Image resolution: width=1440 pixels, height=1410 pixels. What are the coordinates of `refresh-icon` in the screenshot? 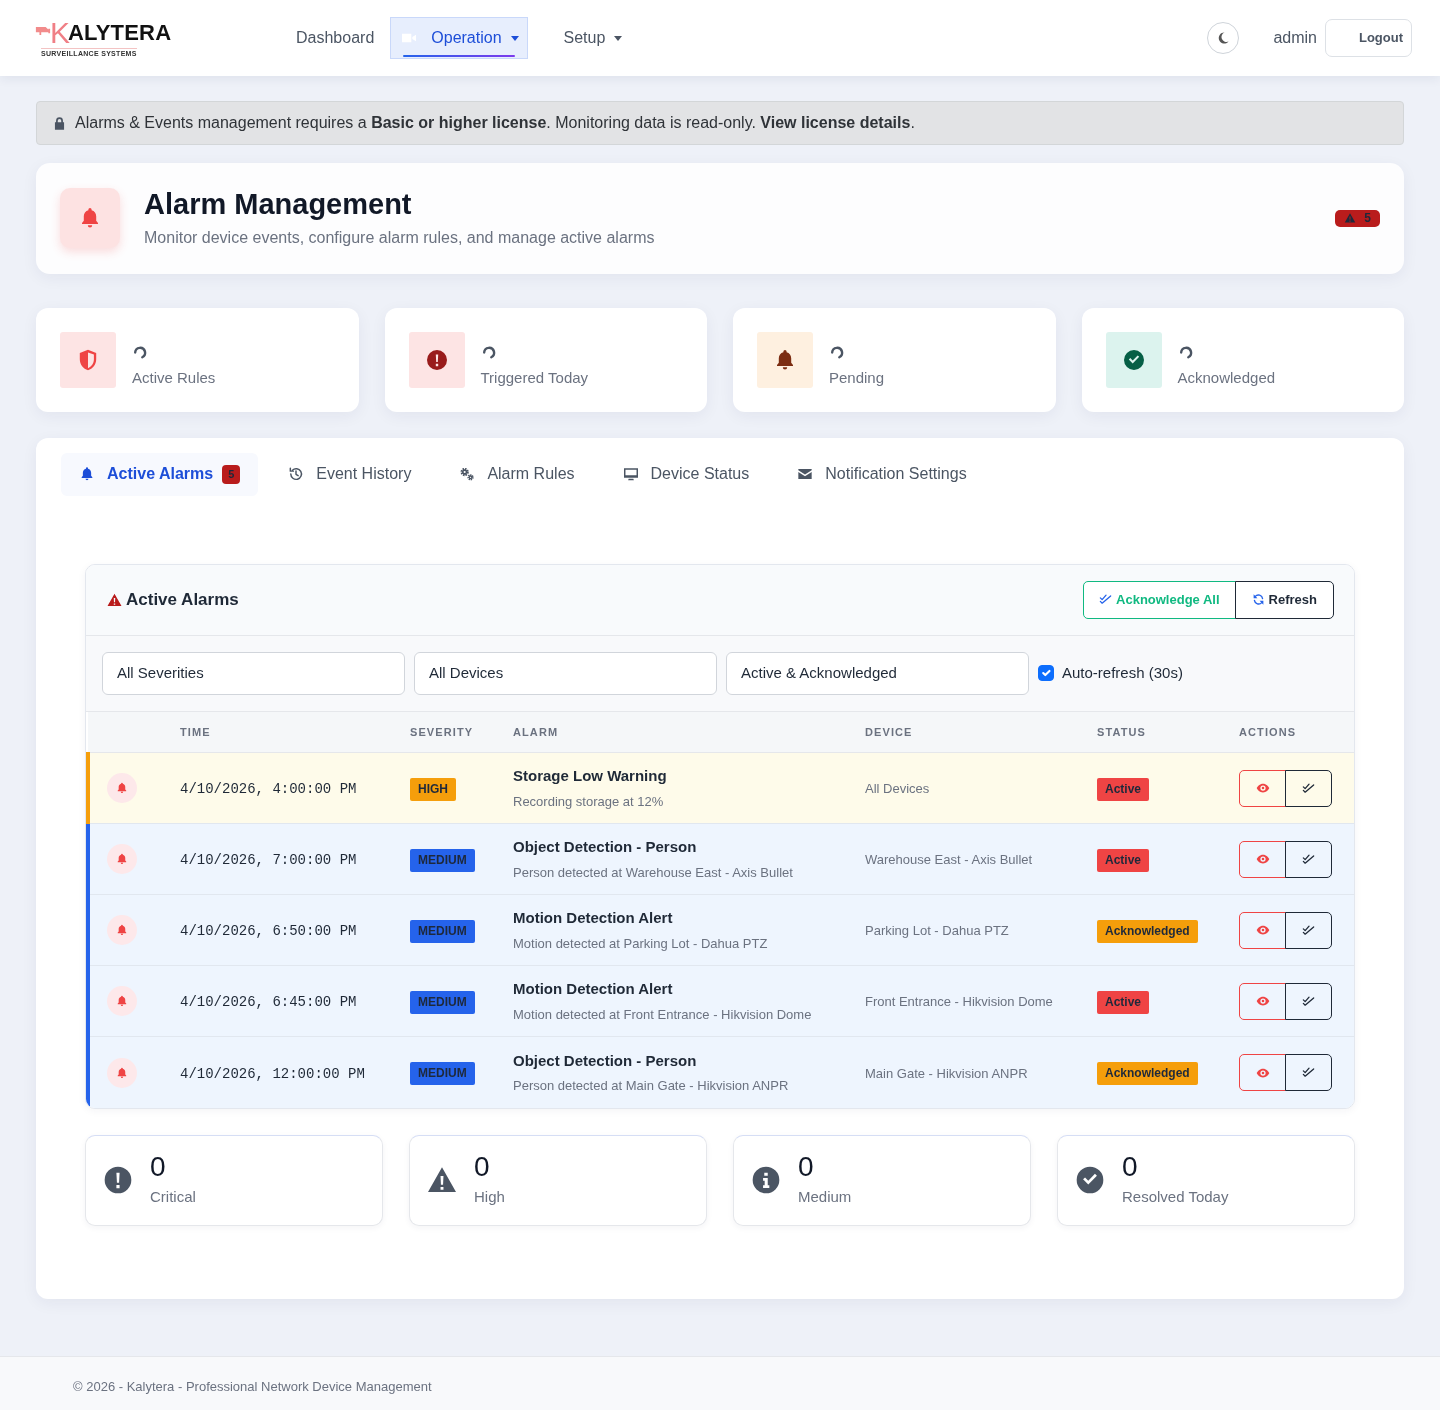 It's located at (1258, 600).